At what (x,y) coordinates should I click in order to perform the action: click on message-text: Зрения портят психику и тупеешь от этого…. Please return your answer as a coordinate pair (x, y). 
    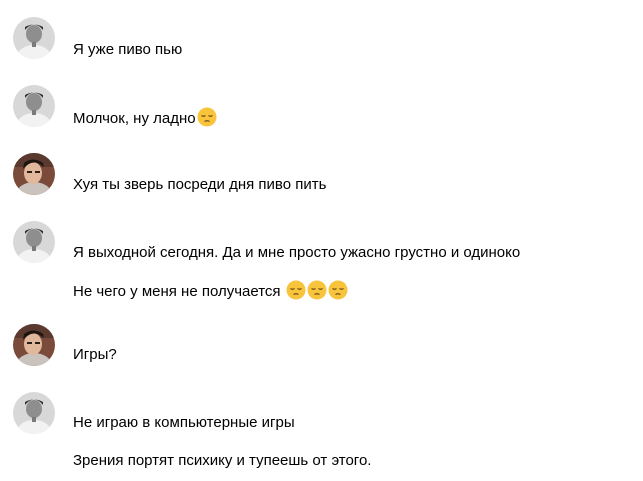
    Looking at the image, I should click on (222, 460).